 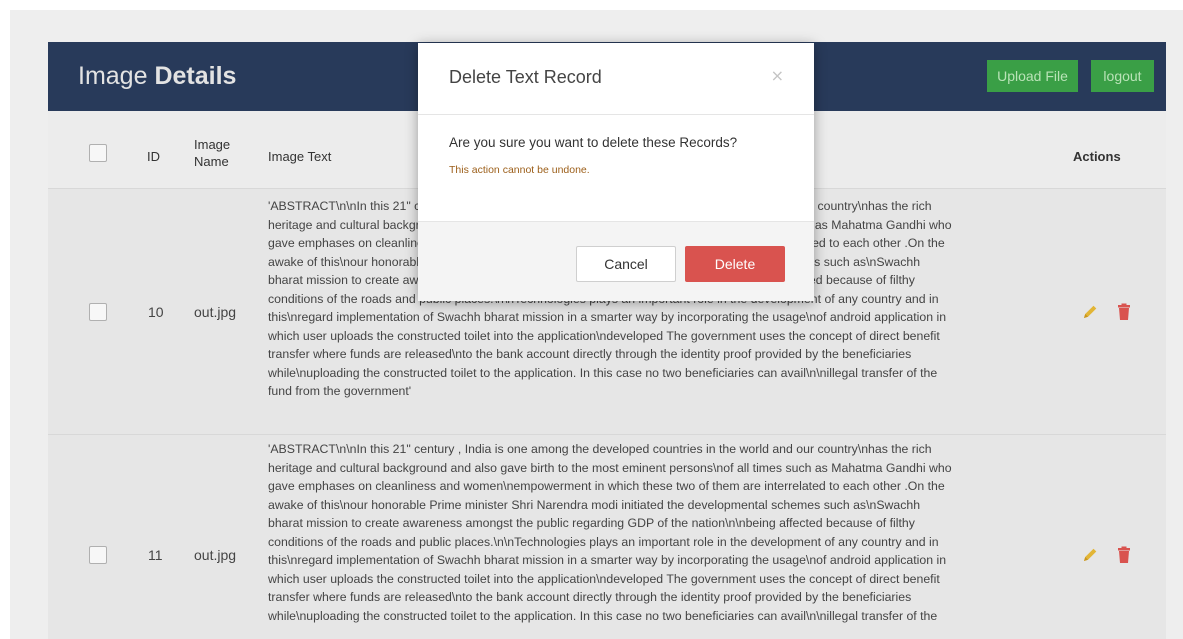 I want to click on page-title-light: Image, so click(x=113, y=76).